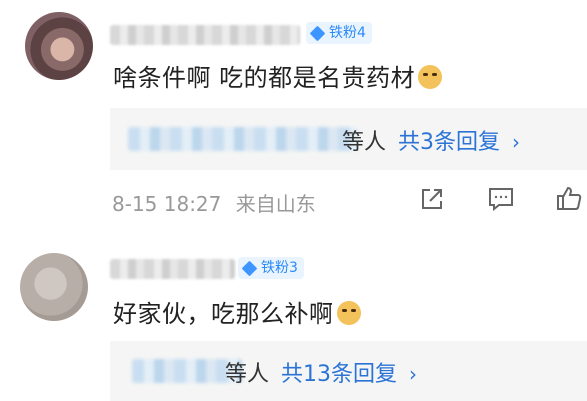 The width and height of the screenshot is (587, 401). Describe the element at coordinates (347, 33) in the screenshot. I see `badge-label: 铁粉4` at that location.